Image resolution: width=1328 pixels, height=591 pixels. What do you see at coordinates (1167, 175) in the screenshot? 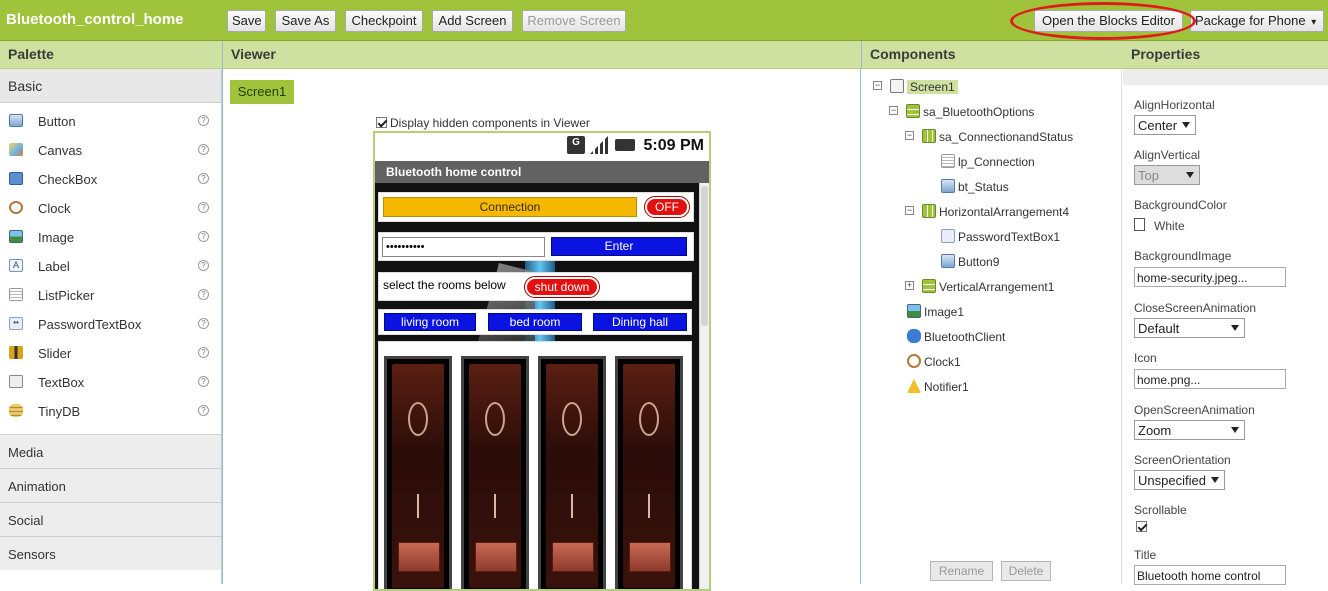
I see `alignvertical-select: Top` at bounding box center [1167, 175].